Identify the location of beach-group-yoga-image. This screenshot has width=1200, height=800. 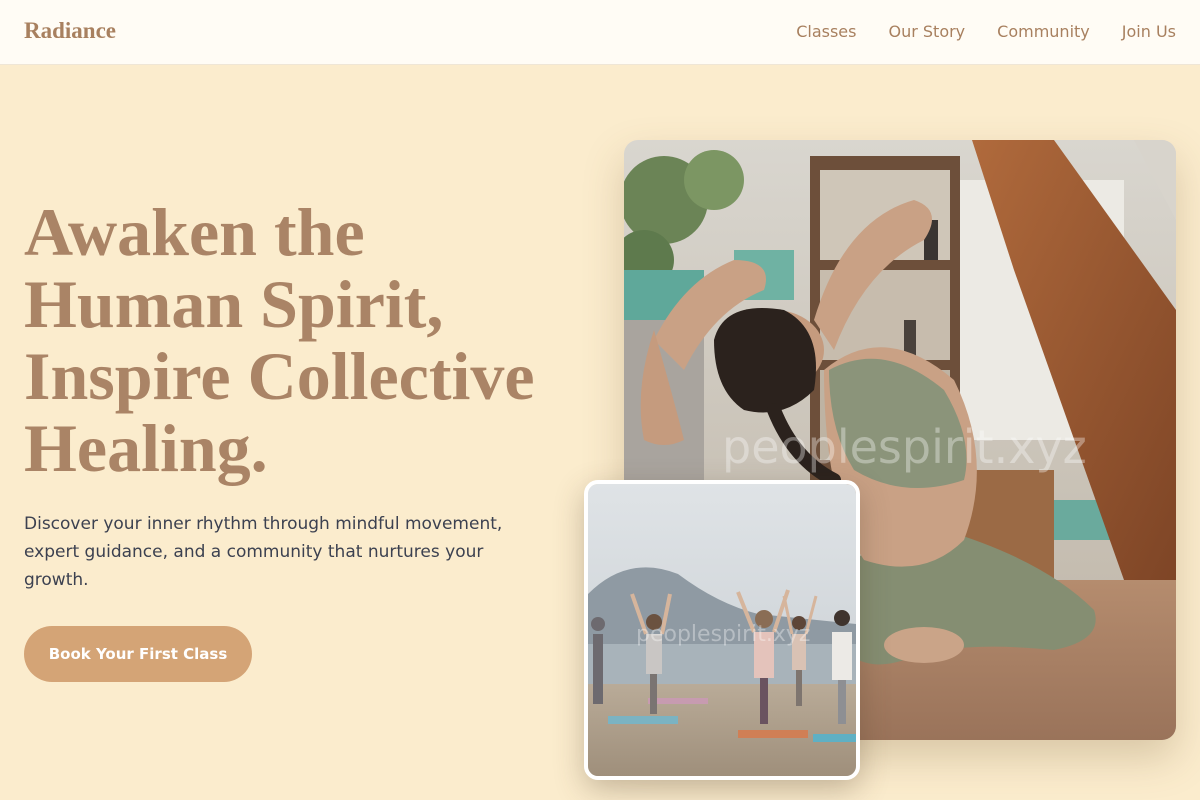
(722, 630).